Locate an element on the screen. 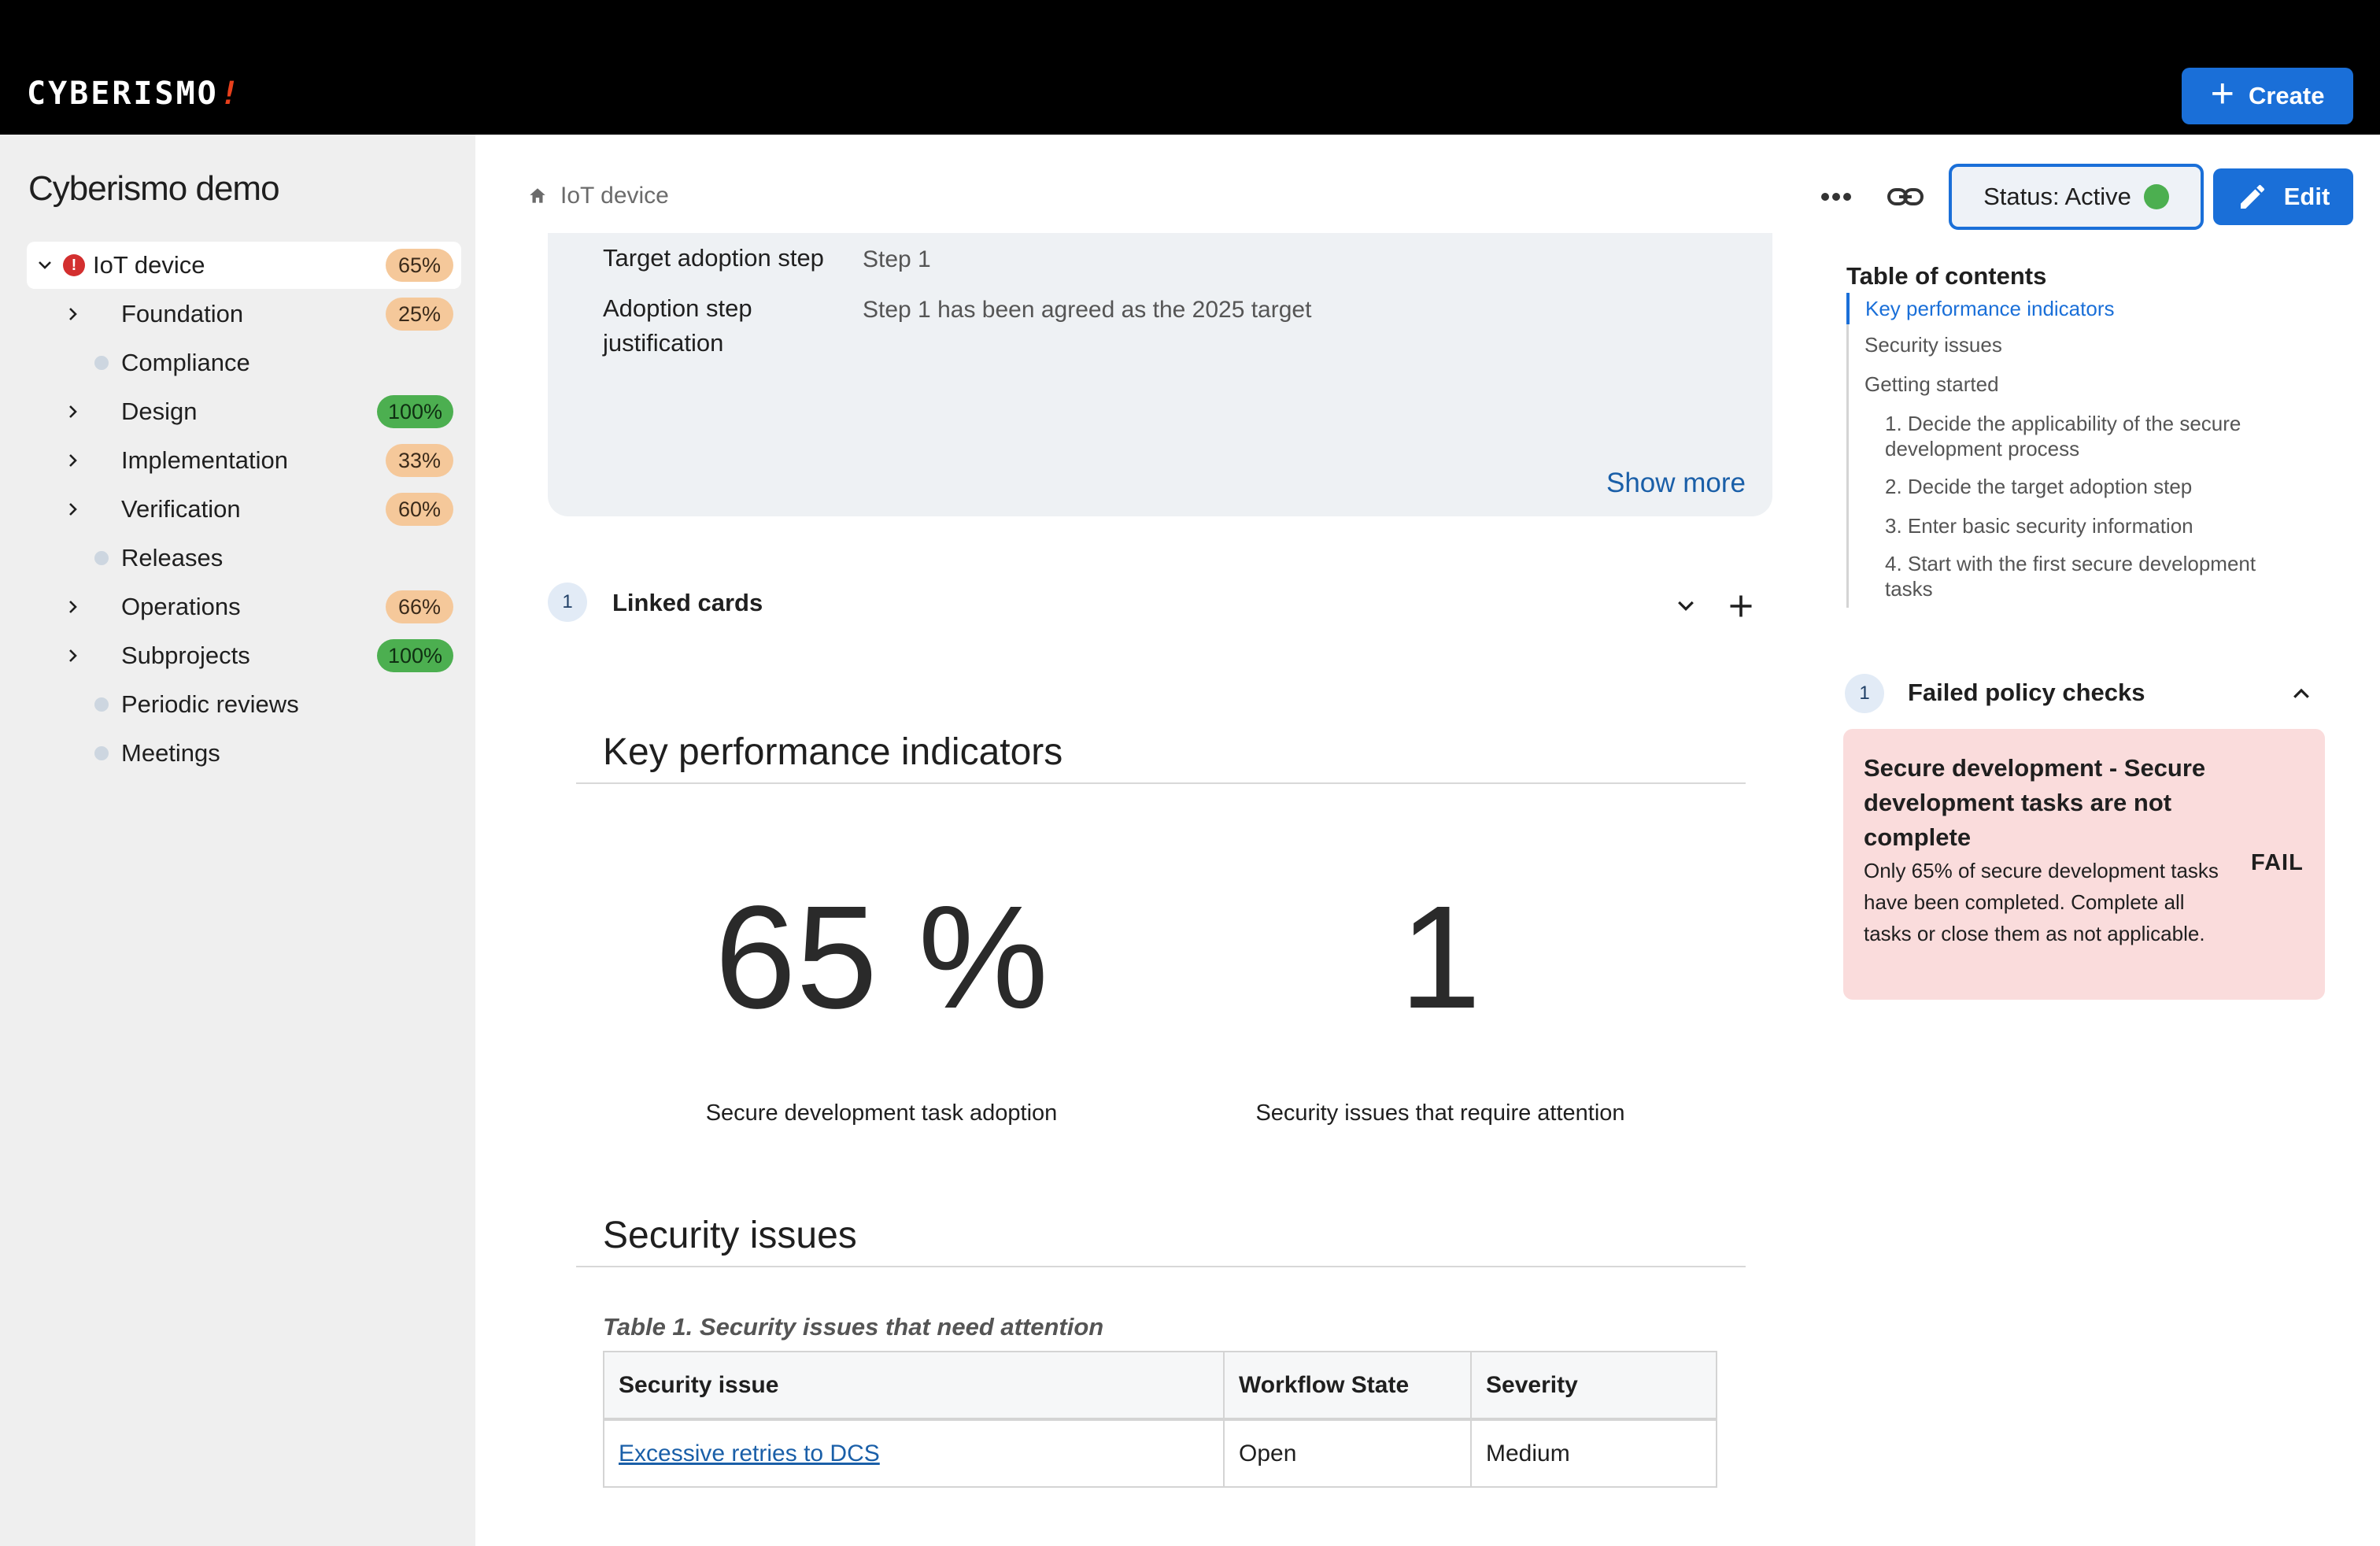  edit-button: Edit is located at coordinates (2283, 197).